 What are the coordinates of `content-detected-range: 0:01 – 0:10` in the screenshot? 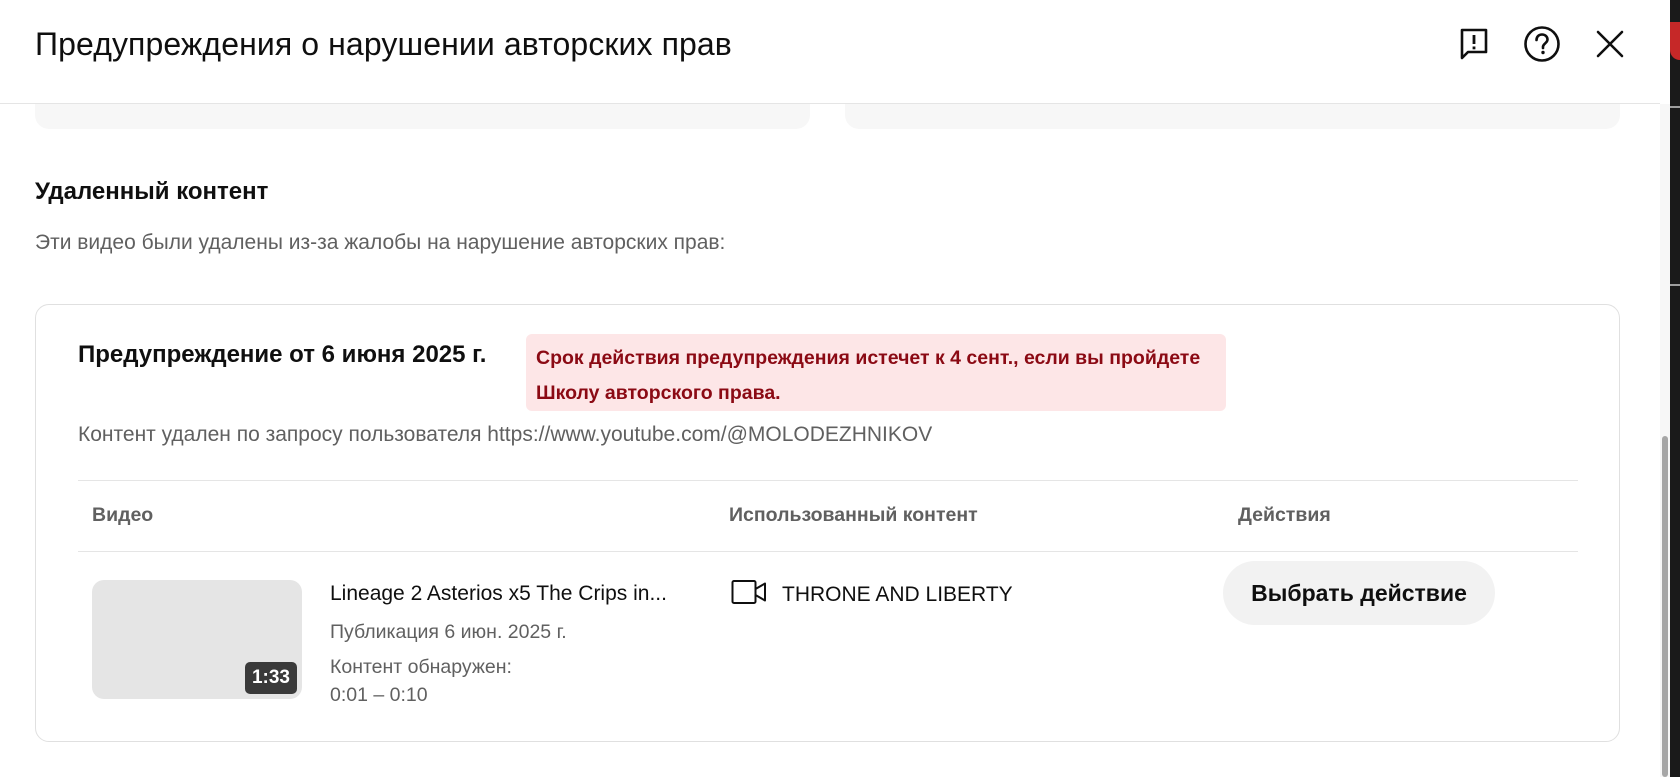 It's located at (379, 695).